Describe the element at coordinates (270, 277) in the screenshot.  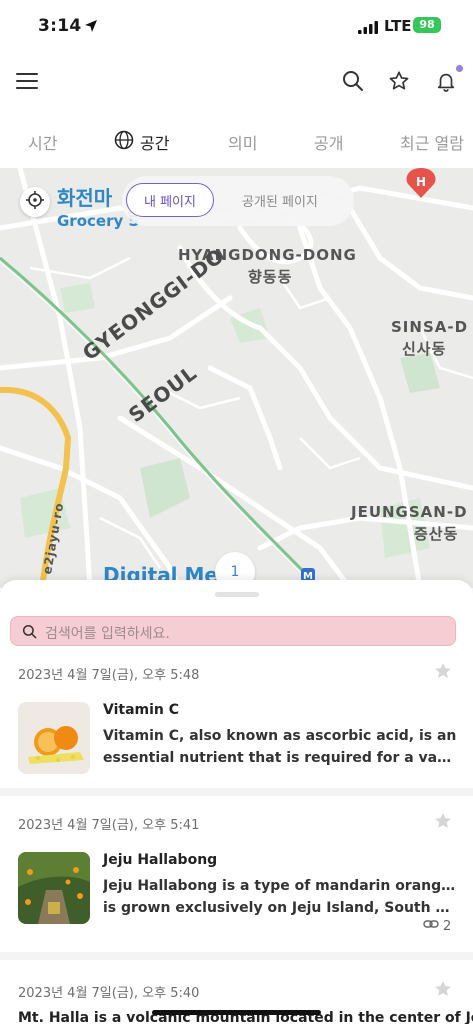
I see `map-label-hyangdong-korean: 향동동` at that location.